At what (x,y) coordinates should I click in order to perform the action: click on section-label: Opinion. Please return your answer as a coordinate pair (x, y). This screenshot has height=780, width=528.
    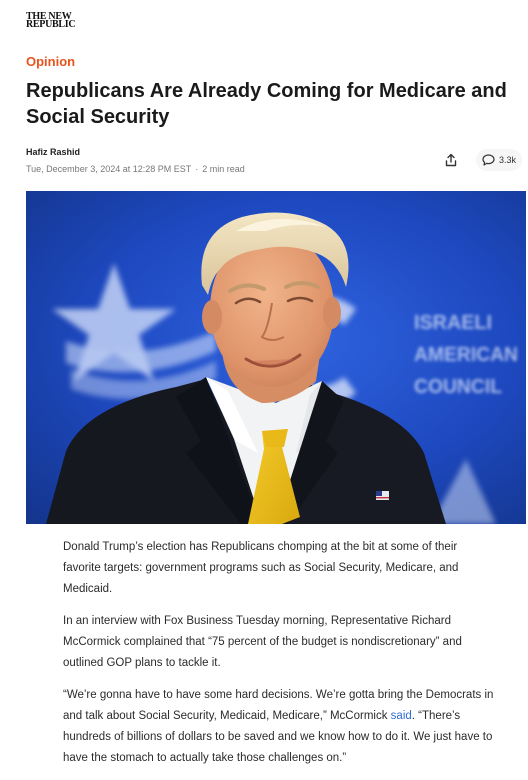
    Looking at the image, I should click on (50, 61).